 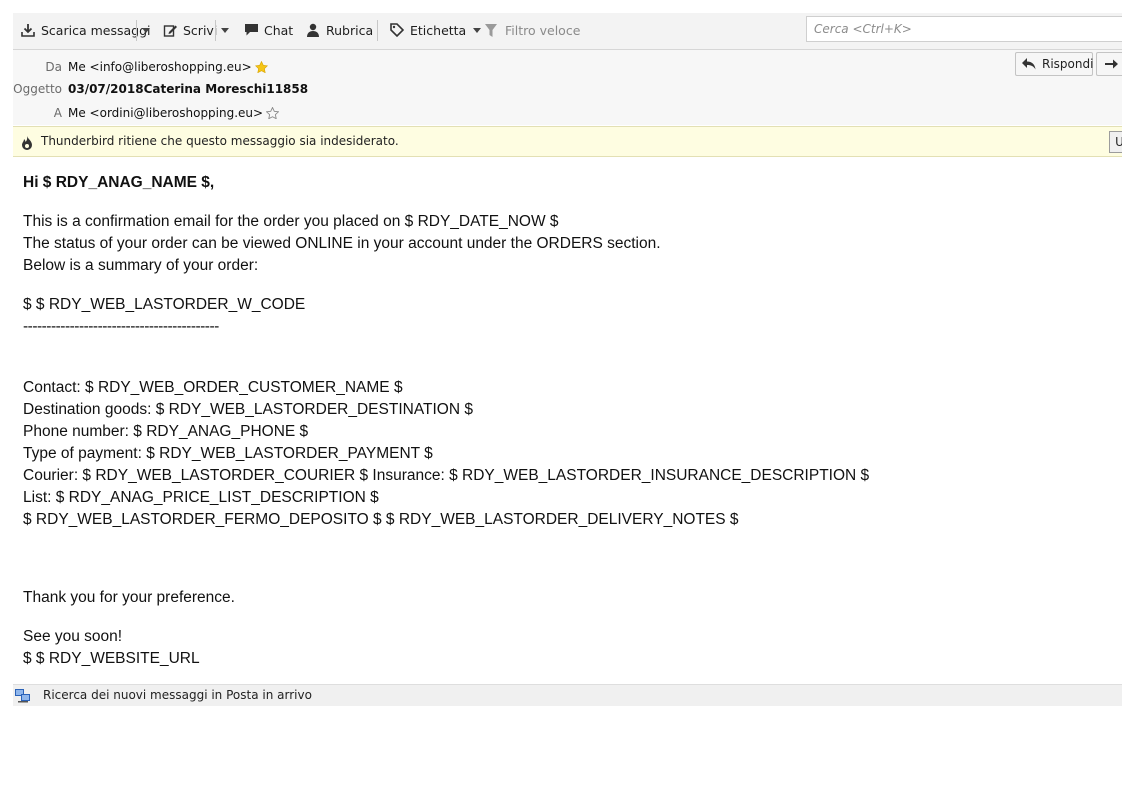 I want to click on chat-button: Chat, so click(x=268, y=30).